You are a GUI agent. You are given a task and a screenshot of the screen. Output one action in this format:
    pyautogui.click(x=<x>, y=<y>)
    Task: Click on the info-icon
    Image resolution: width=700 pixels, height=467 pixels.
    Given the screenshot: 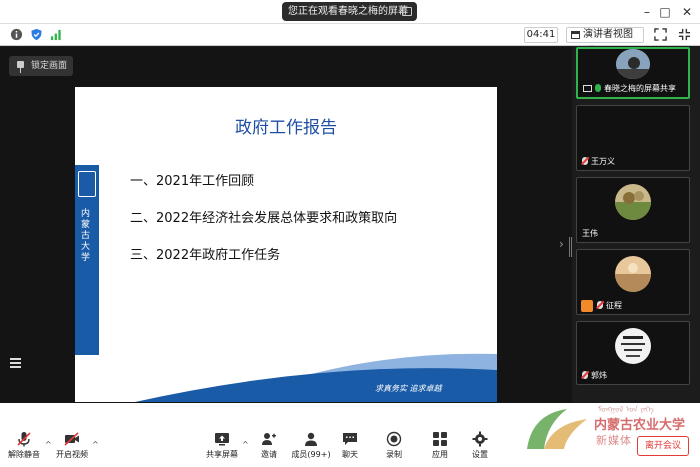 What is the action you would take?
    pyautogui.click(x=16, y=34)
    